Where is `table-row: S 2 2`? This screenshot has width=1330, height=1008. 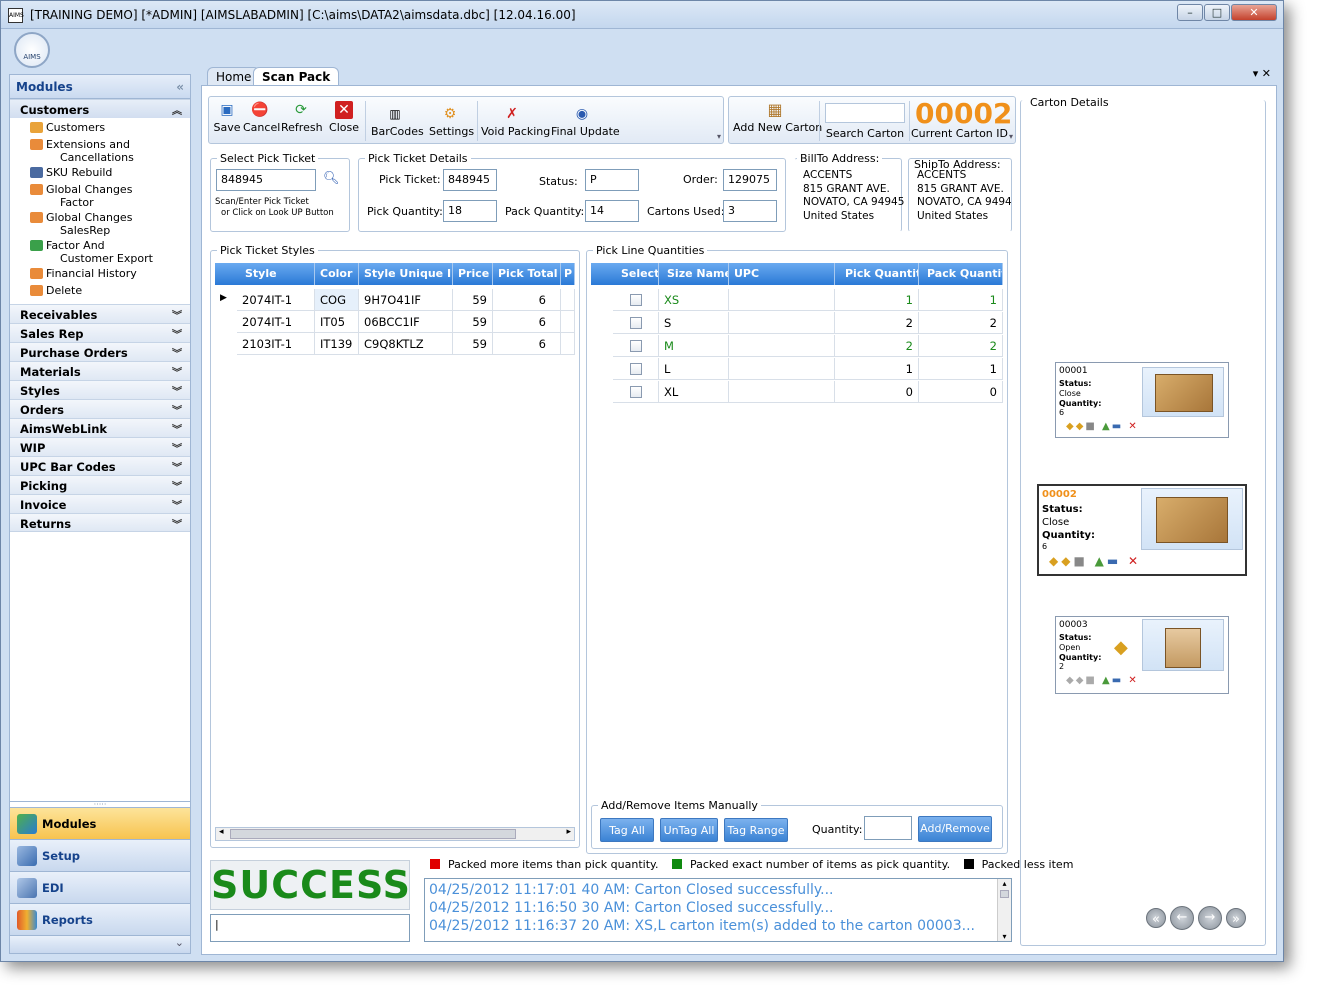 table-row: S 2 2 is located at coordinates (797, 323).